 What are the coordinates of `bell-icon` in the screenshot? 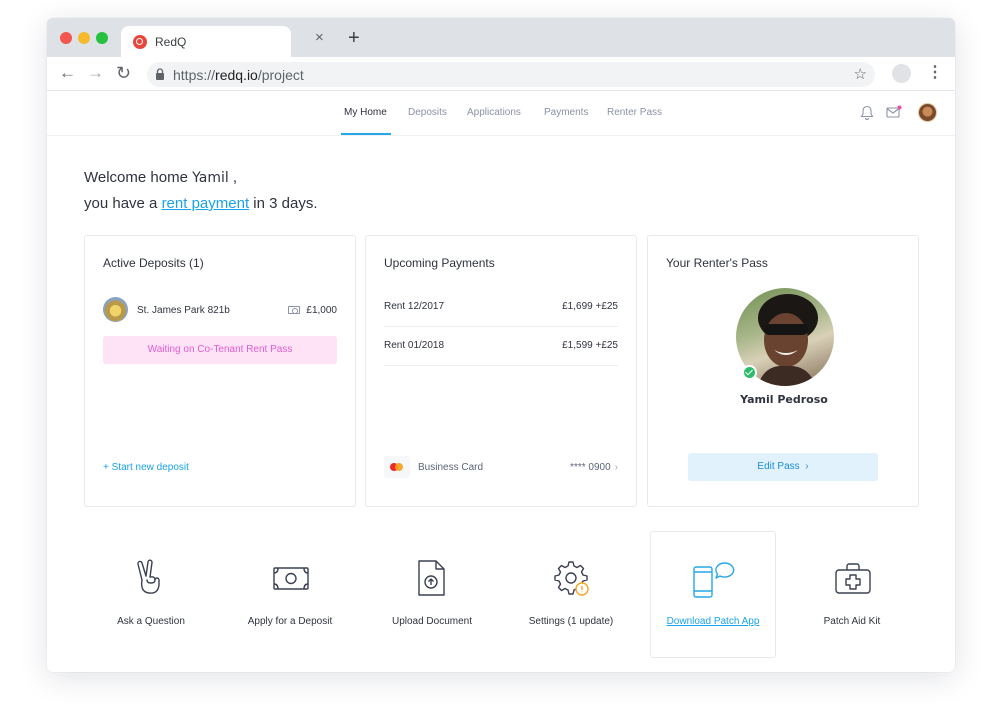 It's located at (867, 112).